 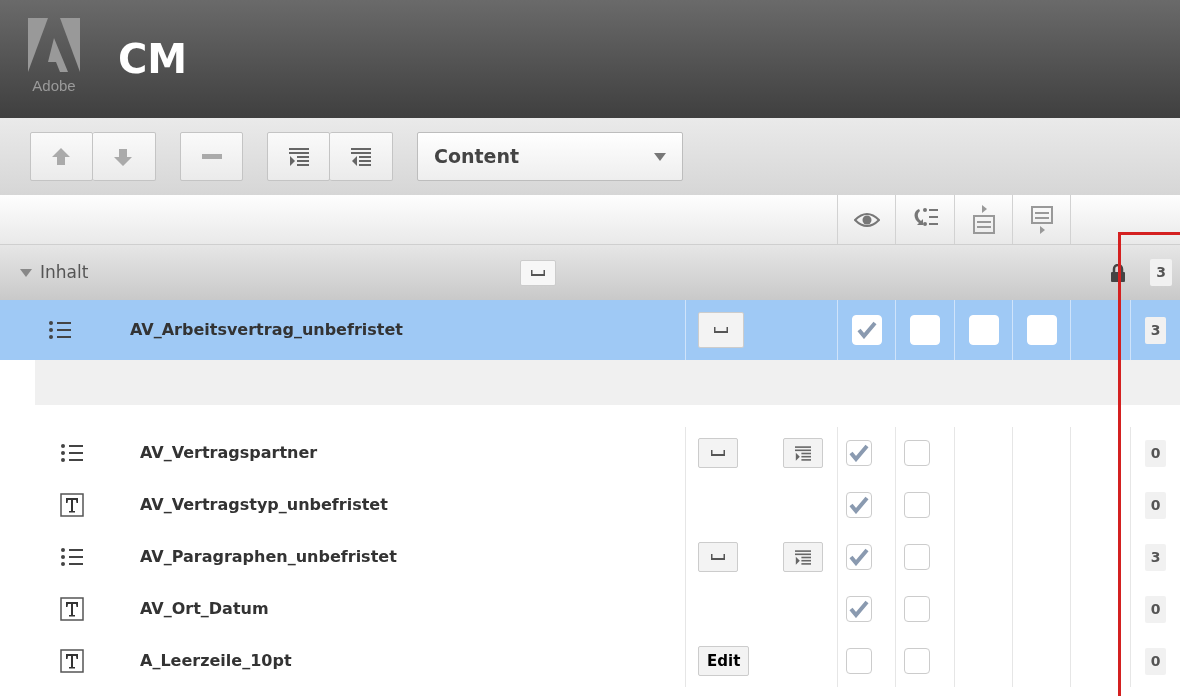 What do you see at coordinates (54, 85) in the screenshot?
I see `logo-text: Adobe` at bounding box center [54, 85].